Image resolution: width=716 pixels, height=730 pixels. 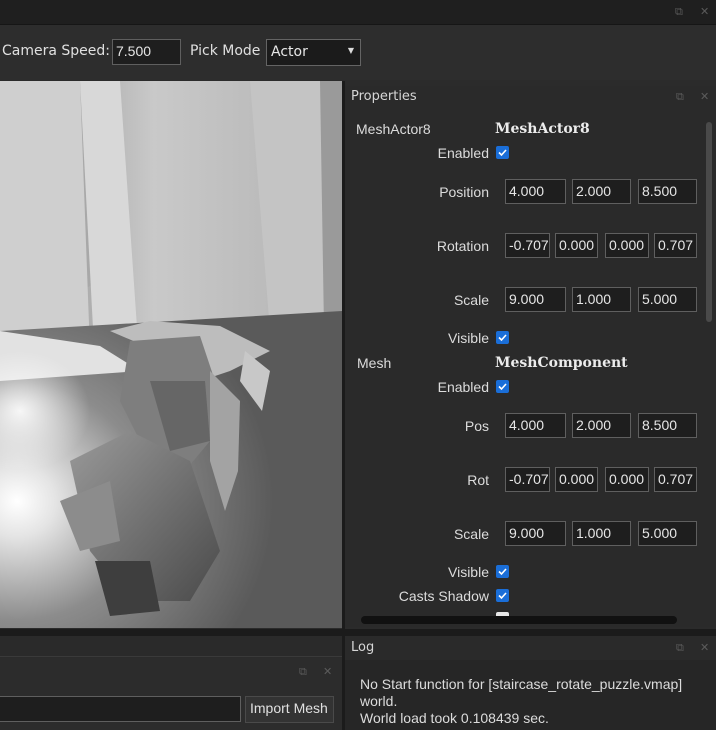 I want to click on component-visible-checkbox, so click(x=502, y=571).